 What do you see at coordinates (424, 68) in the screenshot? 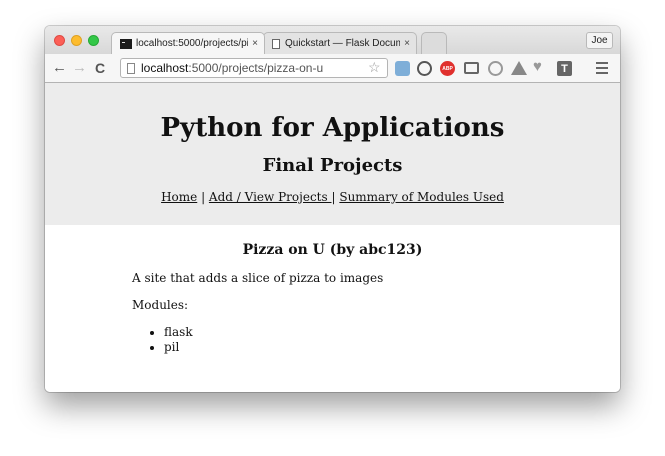
I see `sync-extension-icon` at bounding box center [424, 68].